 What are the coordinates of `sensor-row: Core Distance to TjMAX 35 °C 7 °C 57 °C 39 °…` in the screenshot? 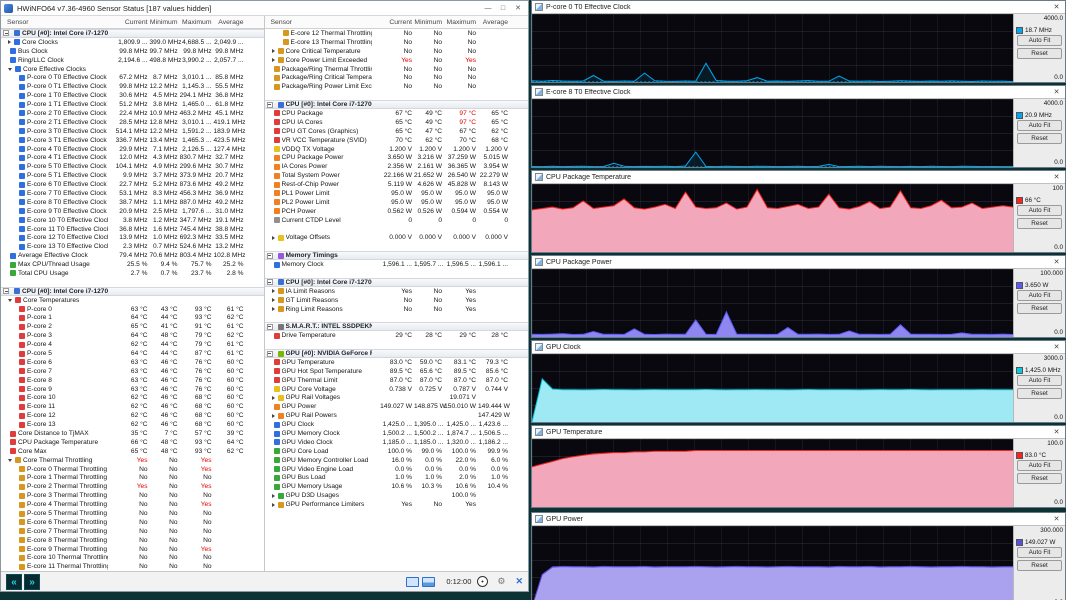 It's located at (132, 433).